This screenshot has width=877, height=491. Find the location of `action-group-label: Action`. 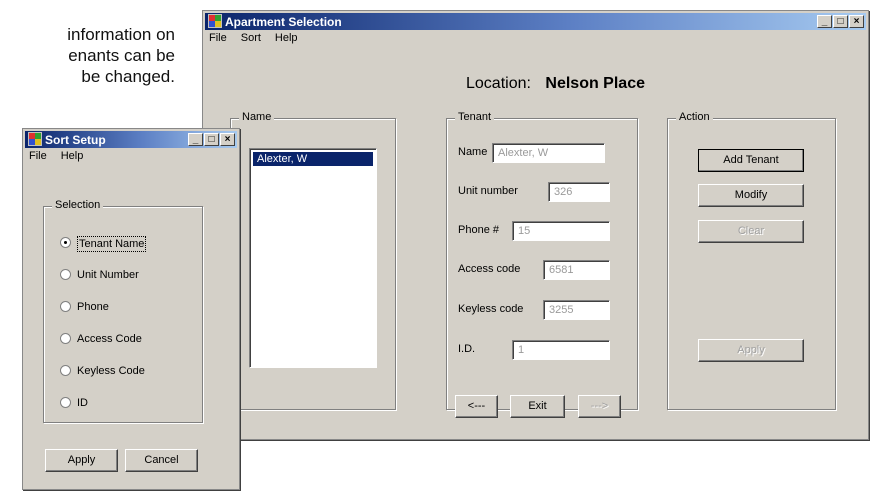

action-group-label: Action is located at coordinates (694, 117).